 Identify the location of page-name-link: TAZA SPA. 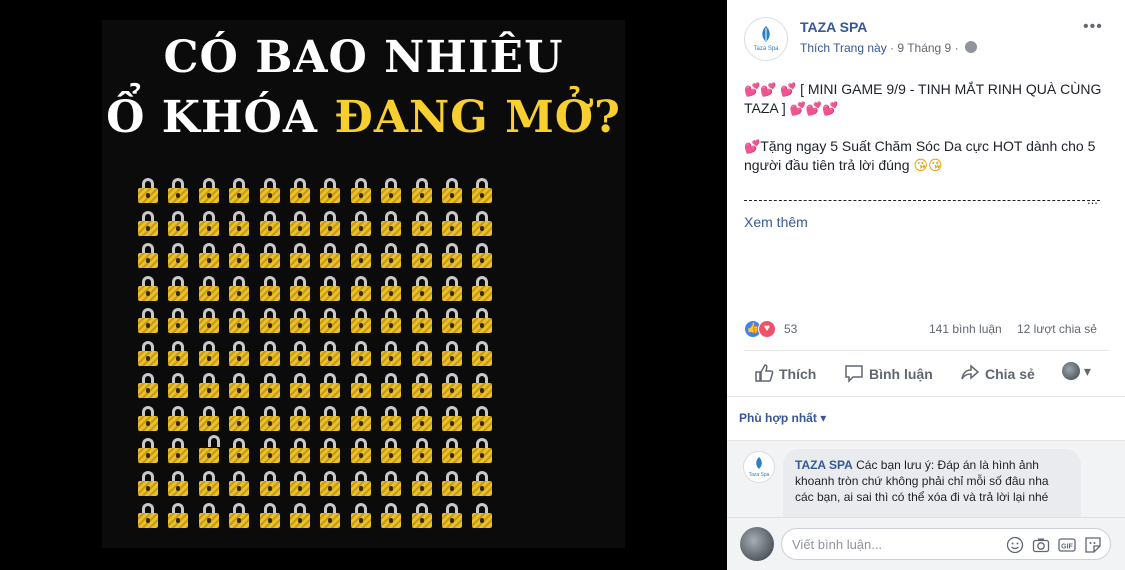
(833, 27).